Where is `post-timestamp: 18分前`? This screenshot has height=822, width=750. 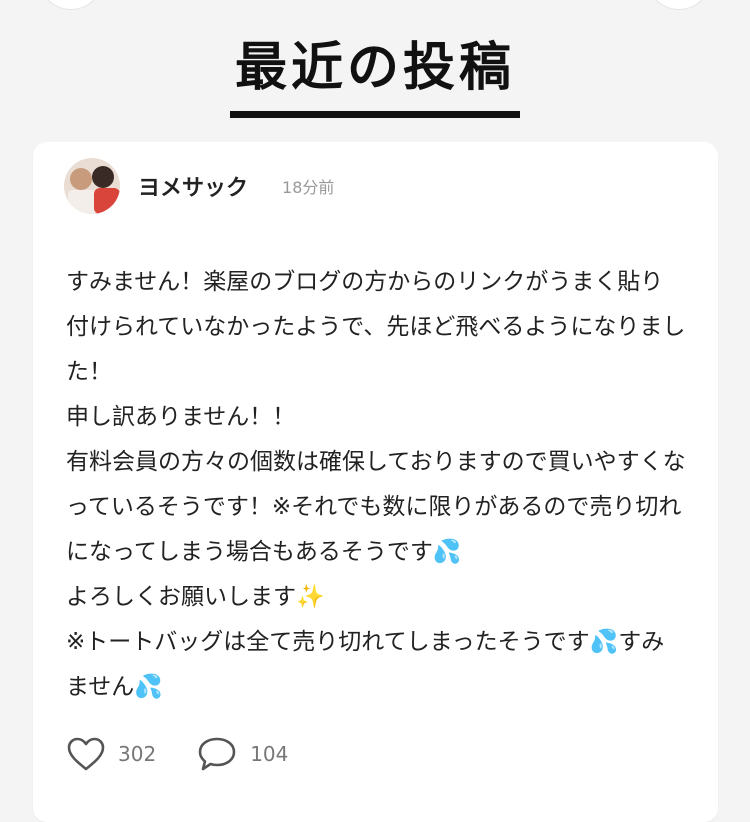
post-timestamp: 18分前 is located at coordinates (308, 187).